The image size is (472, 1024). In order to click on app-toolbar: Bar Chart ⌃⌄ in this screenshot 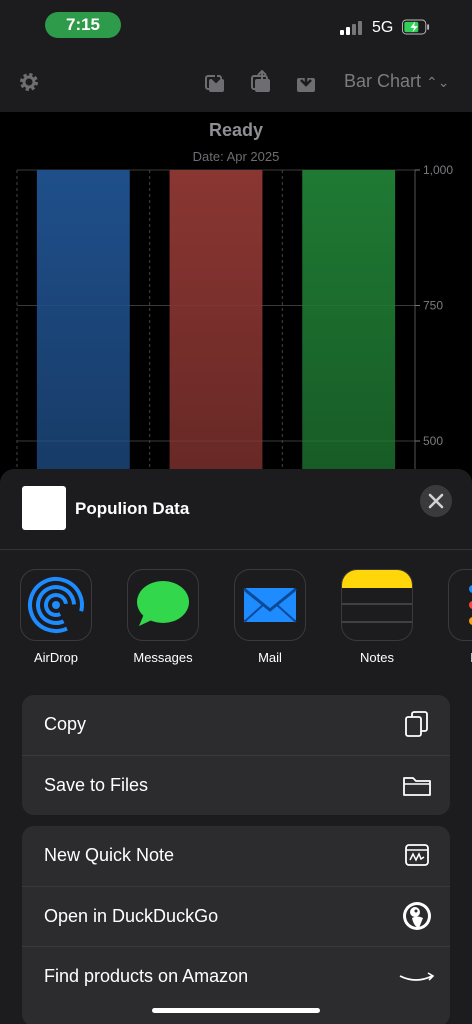, I will do `click(236, 82)`.